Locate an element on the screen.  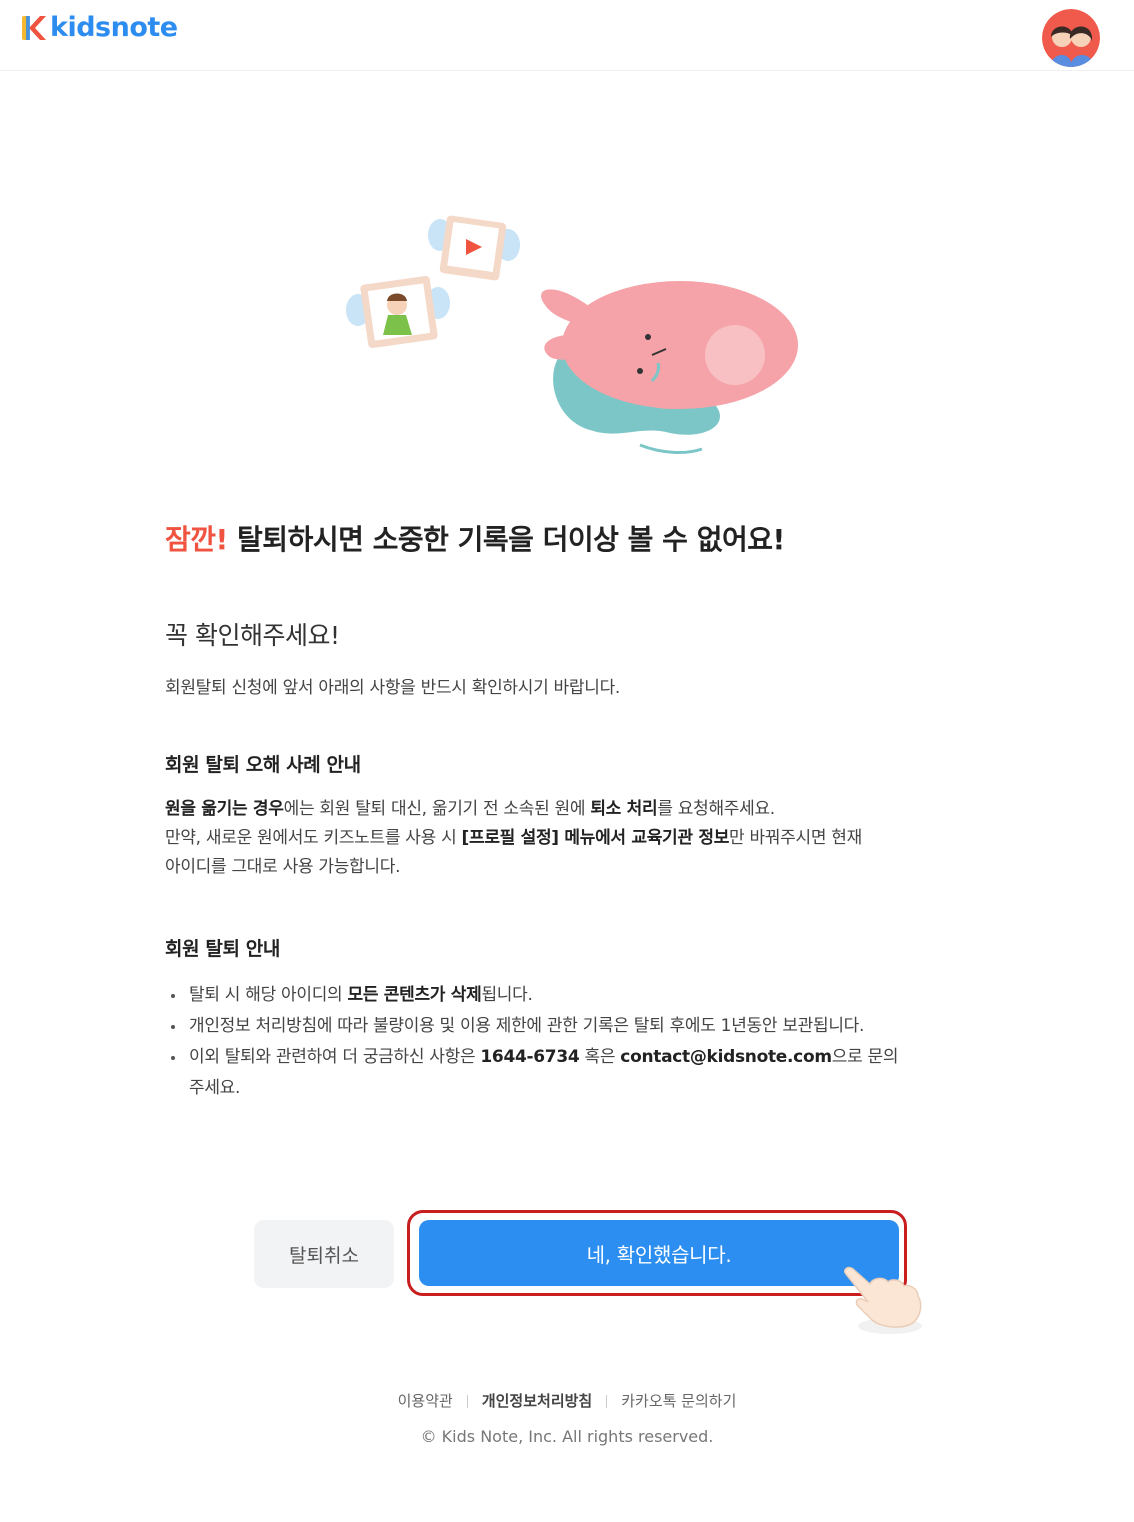
support-phone: 1644-6734 is located at coordinates (530, 1057).